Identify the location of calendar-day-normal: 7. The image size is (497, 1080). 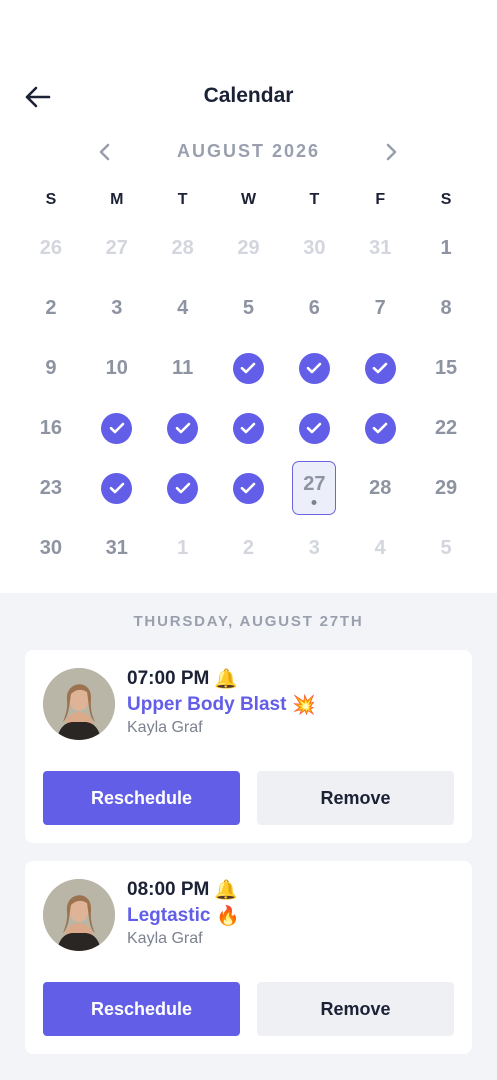
(380, 308).